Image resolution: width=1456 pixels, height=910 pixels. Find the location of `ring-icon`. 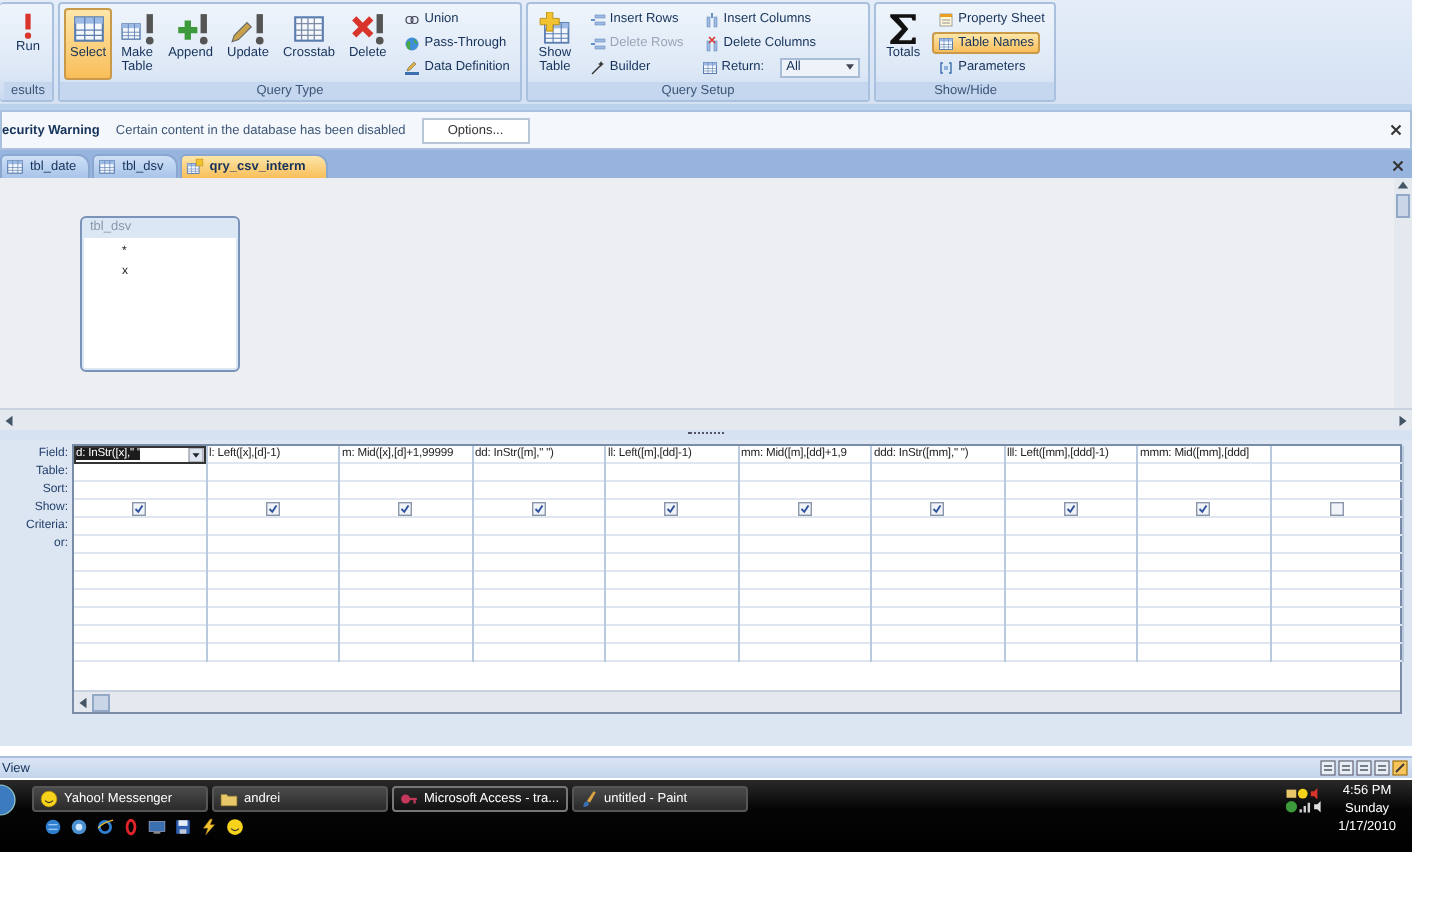

ring-icon is located at coordinates (105, 827).